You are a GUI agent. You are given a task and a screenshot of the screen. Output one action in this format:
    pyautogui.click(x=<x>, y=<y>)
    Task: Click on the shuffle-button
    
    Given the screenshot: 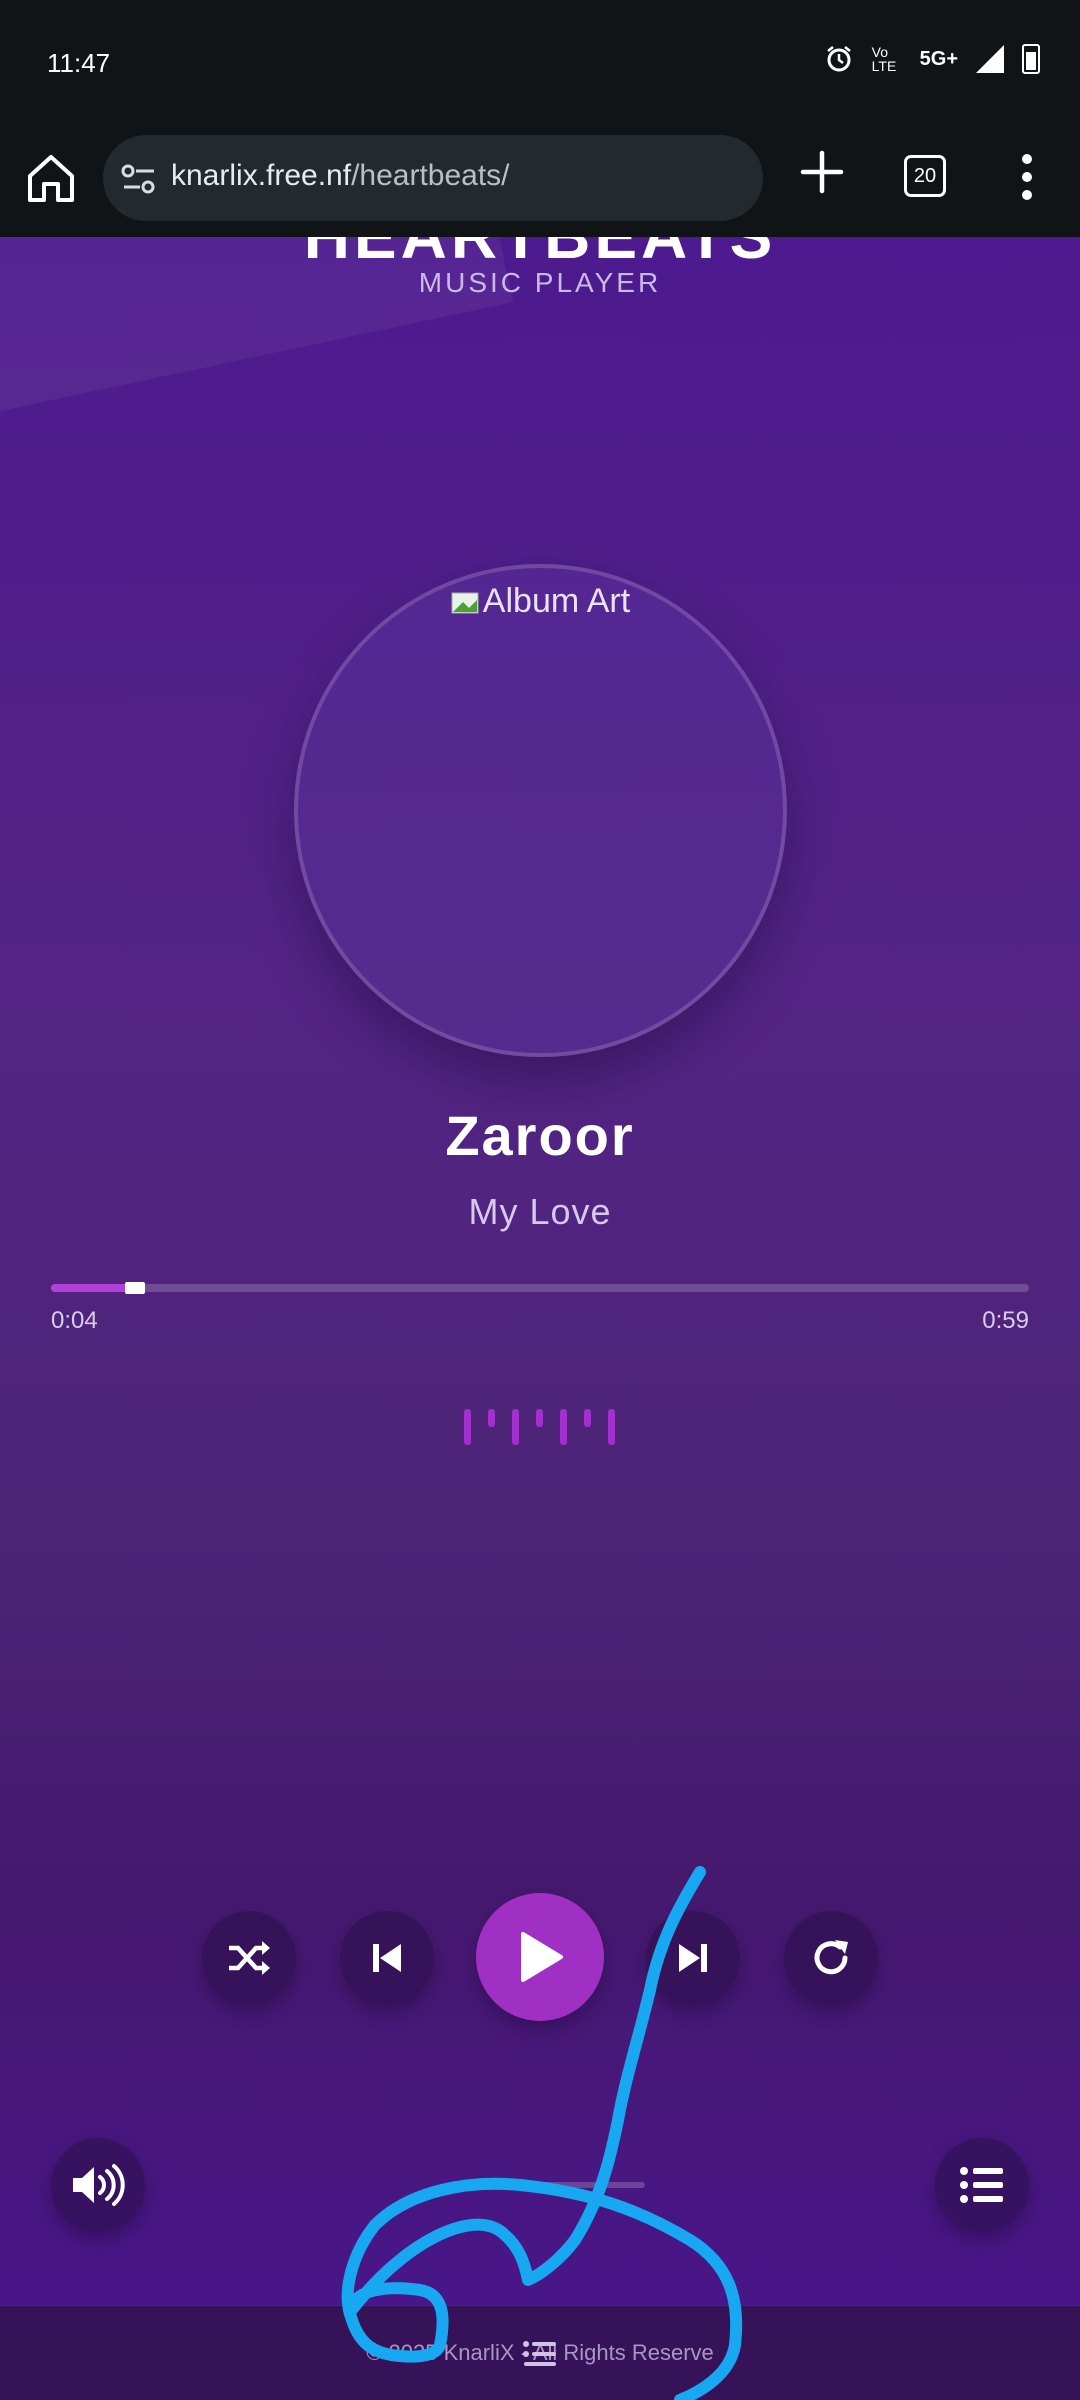 What is the action you would take?
    pyautogui.click(x=249, y=1958)
    